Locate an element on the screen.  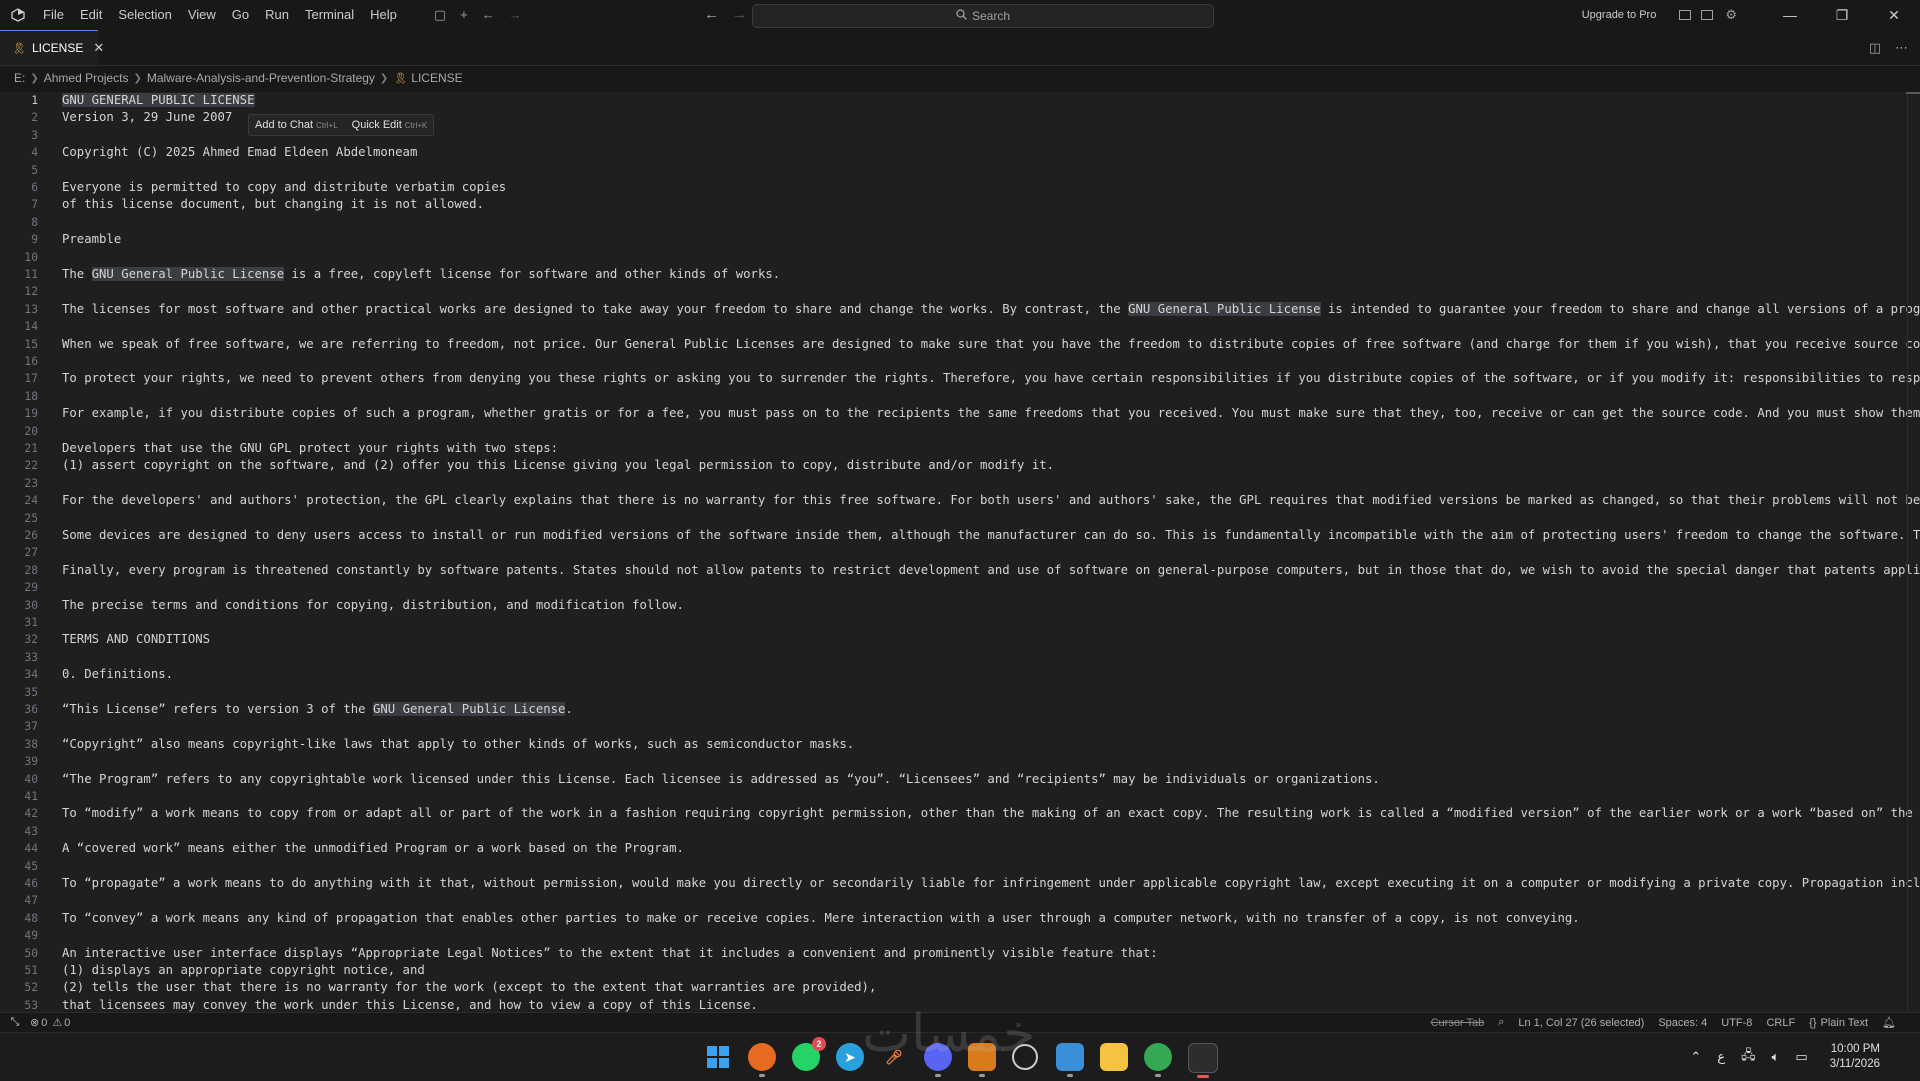
whatsapp-icon: 2 is located at coordinates (809, 1054).